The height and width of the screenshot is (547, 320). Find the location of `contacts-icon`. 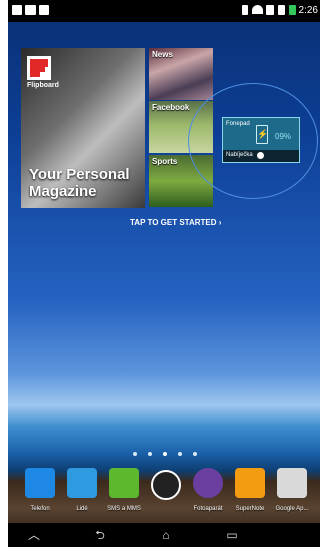

contacts-icon is located at coordinates (82, 483).